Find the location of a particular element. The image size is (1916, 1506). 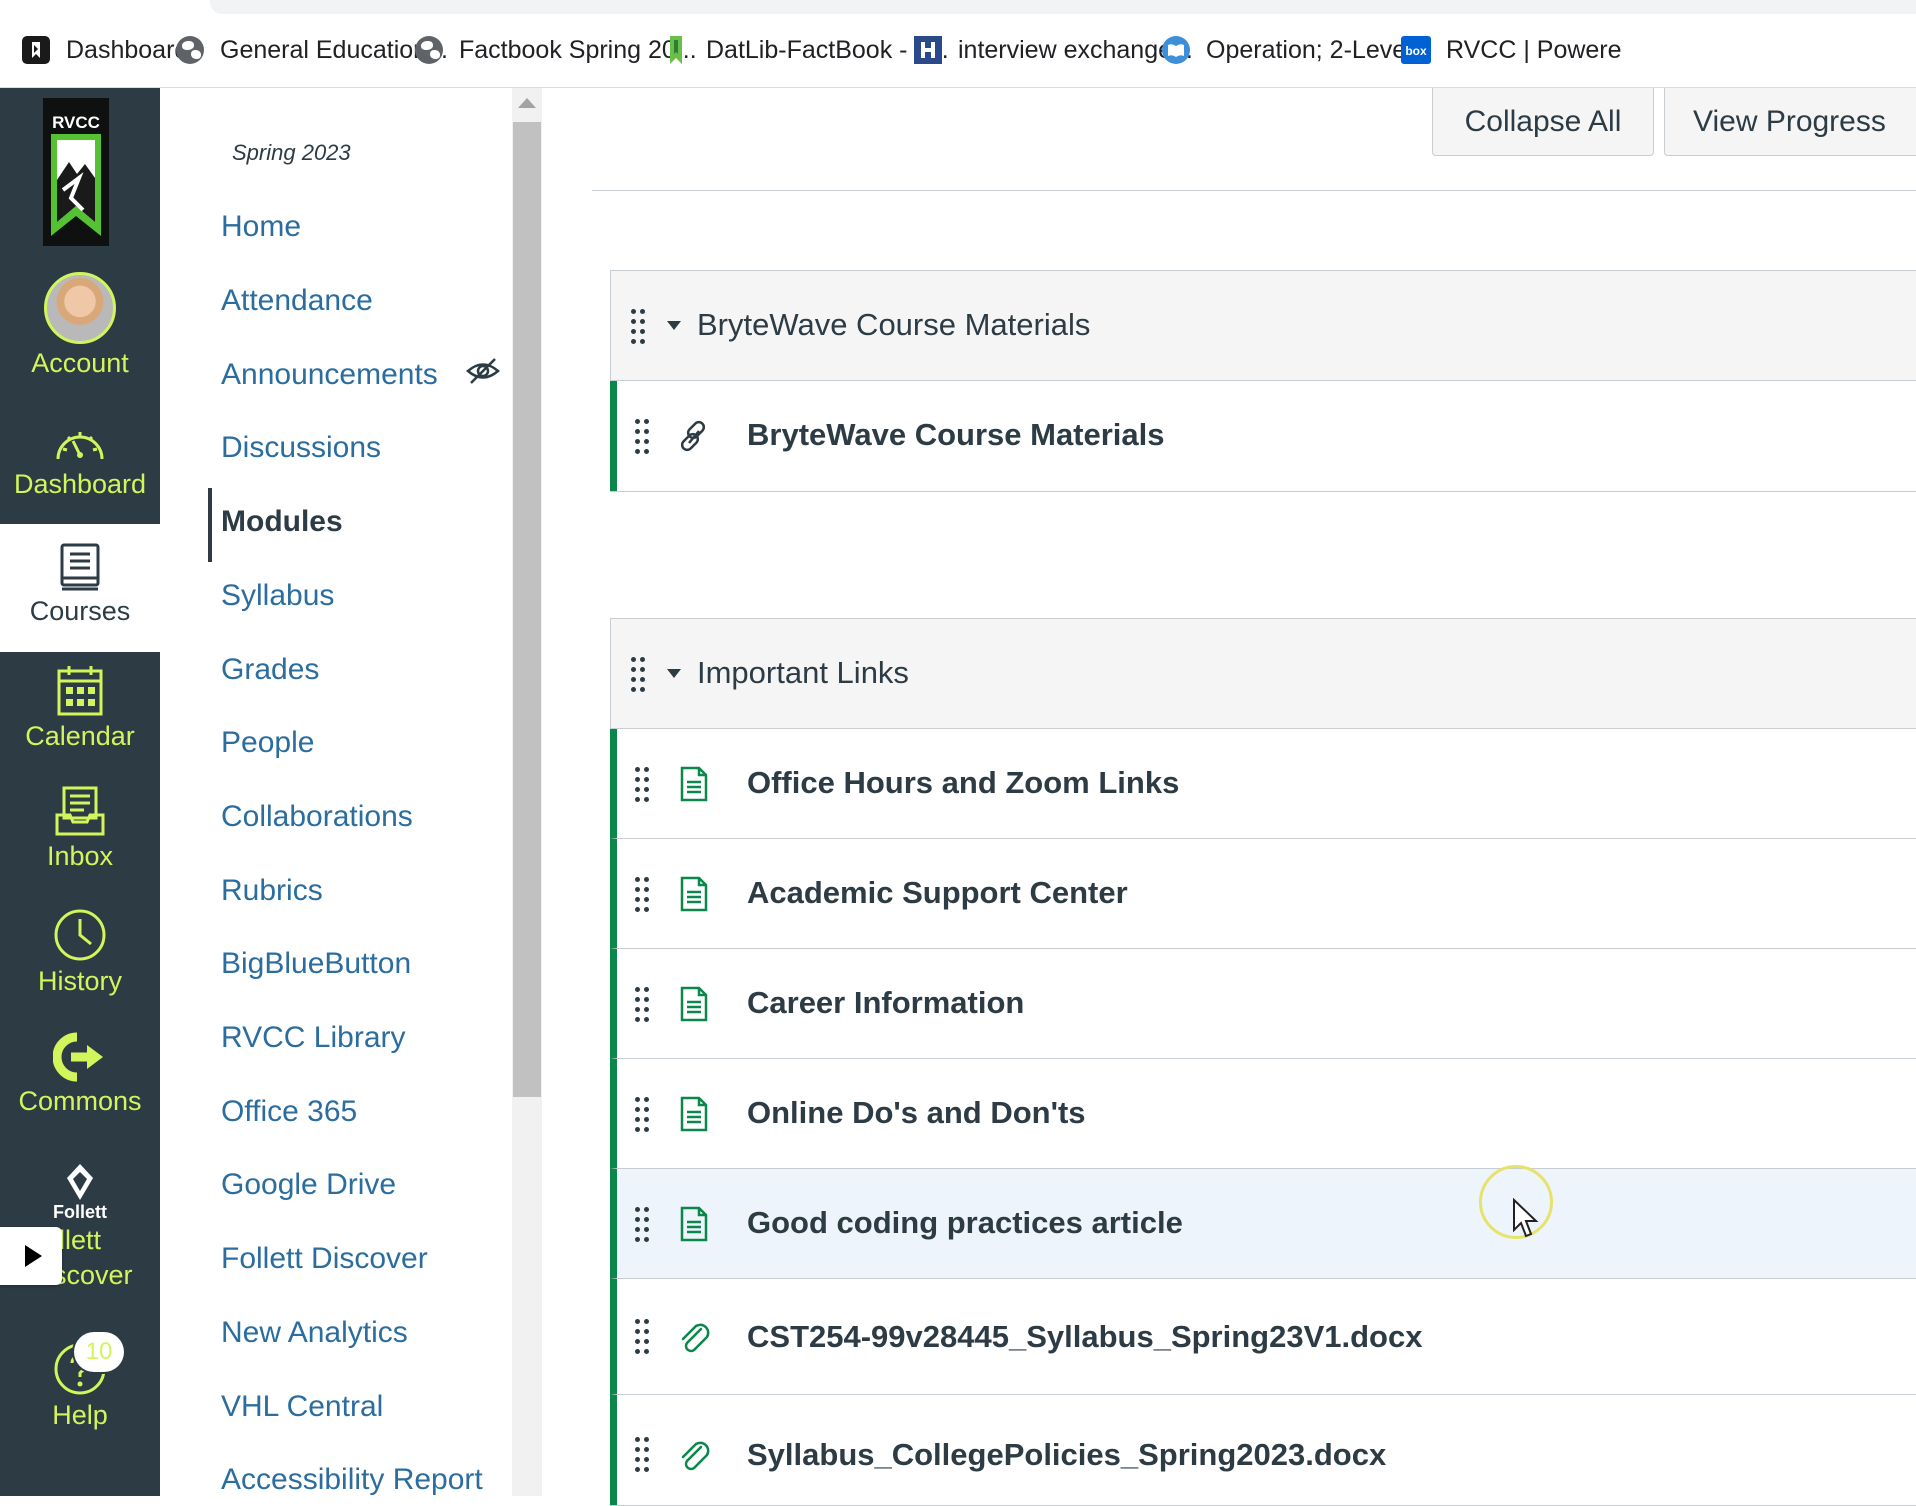

global-nav-dashboard: Dashboard is located at coordinates (80, 461).